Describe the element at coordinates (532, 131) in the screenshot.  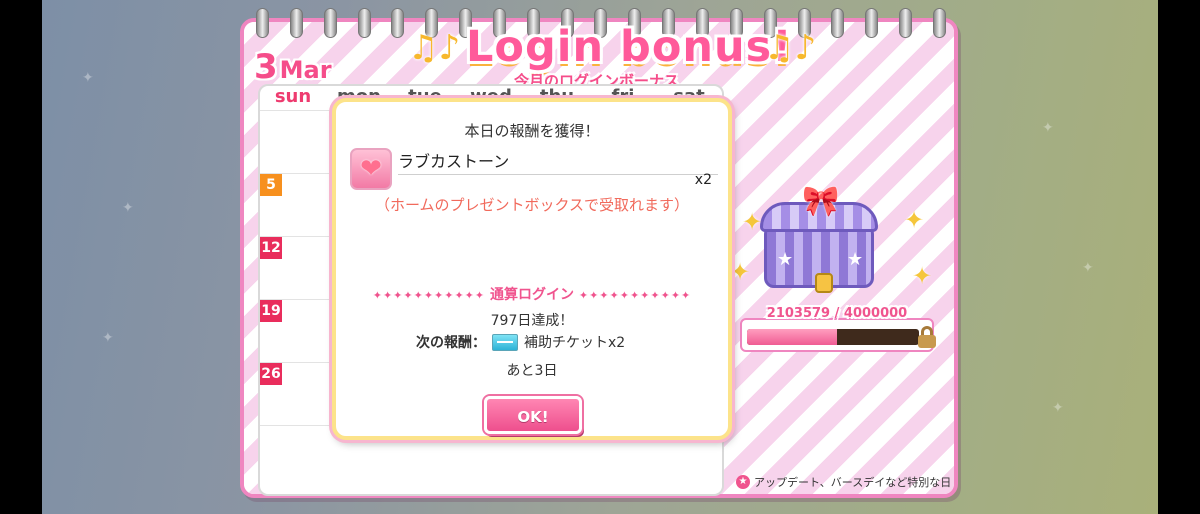
I see `dialog-title: 本日の報酬を獲得！` at that location.